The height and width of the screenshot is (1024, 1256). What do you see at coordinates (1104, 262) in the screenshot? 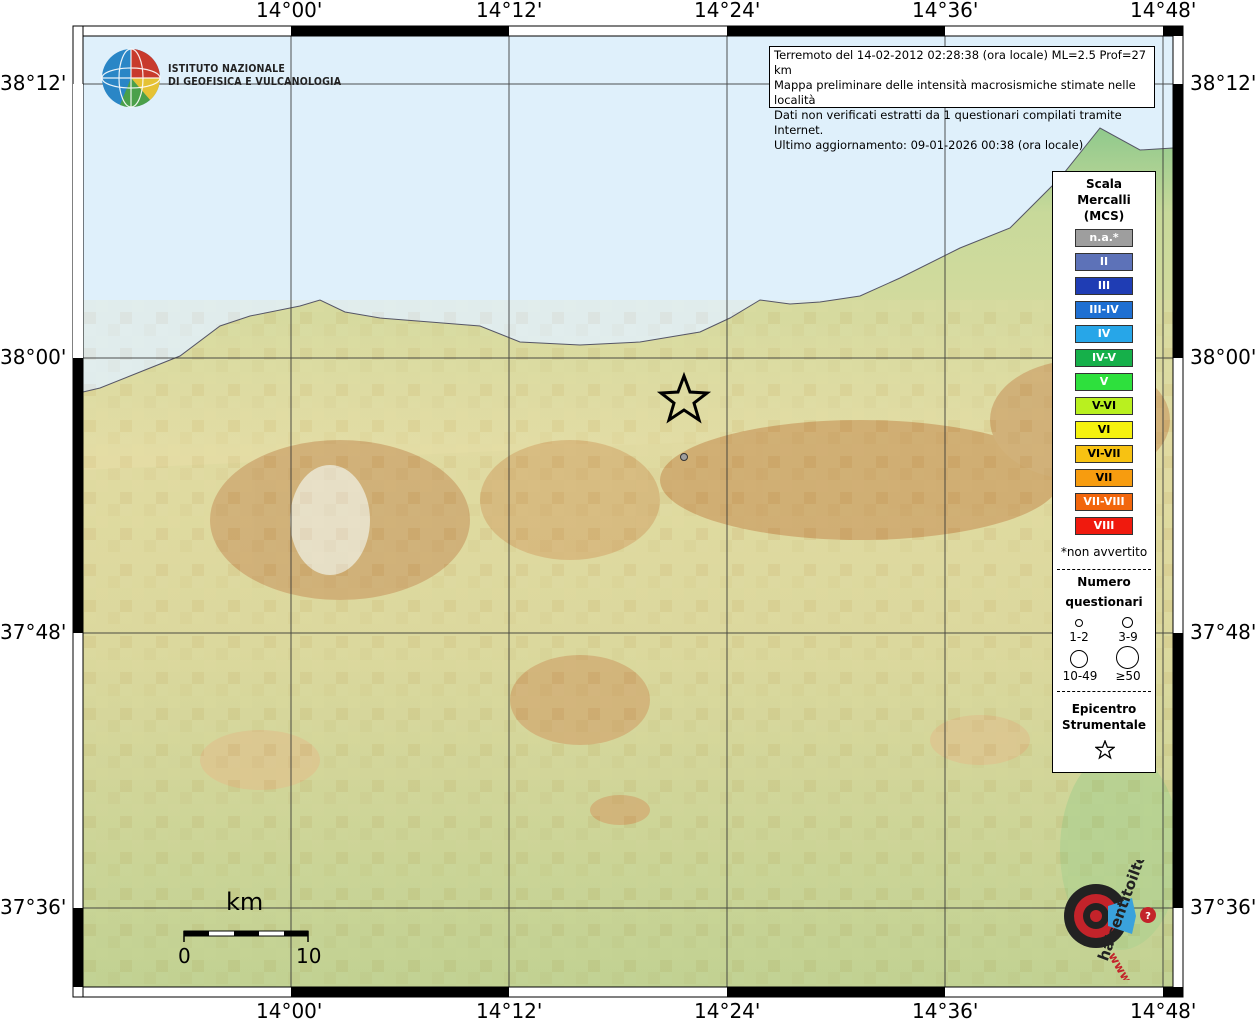
I see `legend-swatch-2: II` at bounding box center [1104, 262].